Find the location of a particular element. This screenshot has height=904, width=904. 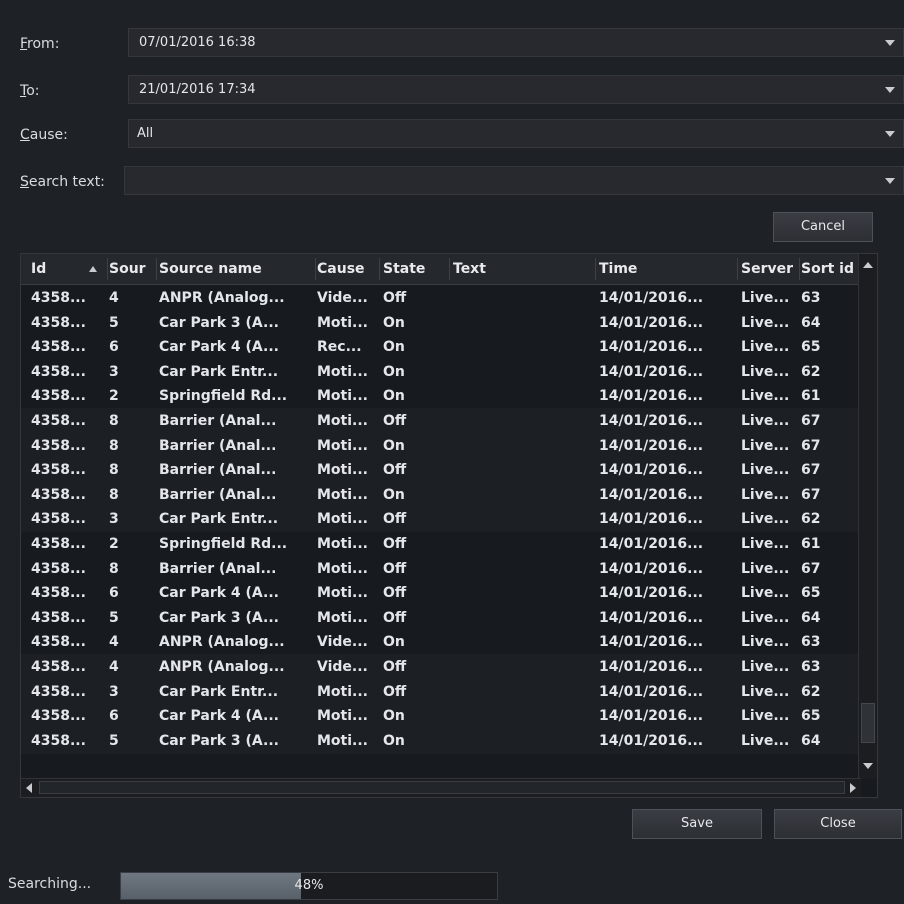

column-header-state: State is located at coordinates (416, 269).